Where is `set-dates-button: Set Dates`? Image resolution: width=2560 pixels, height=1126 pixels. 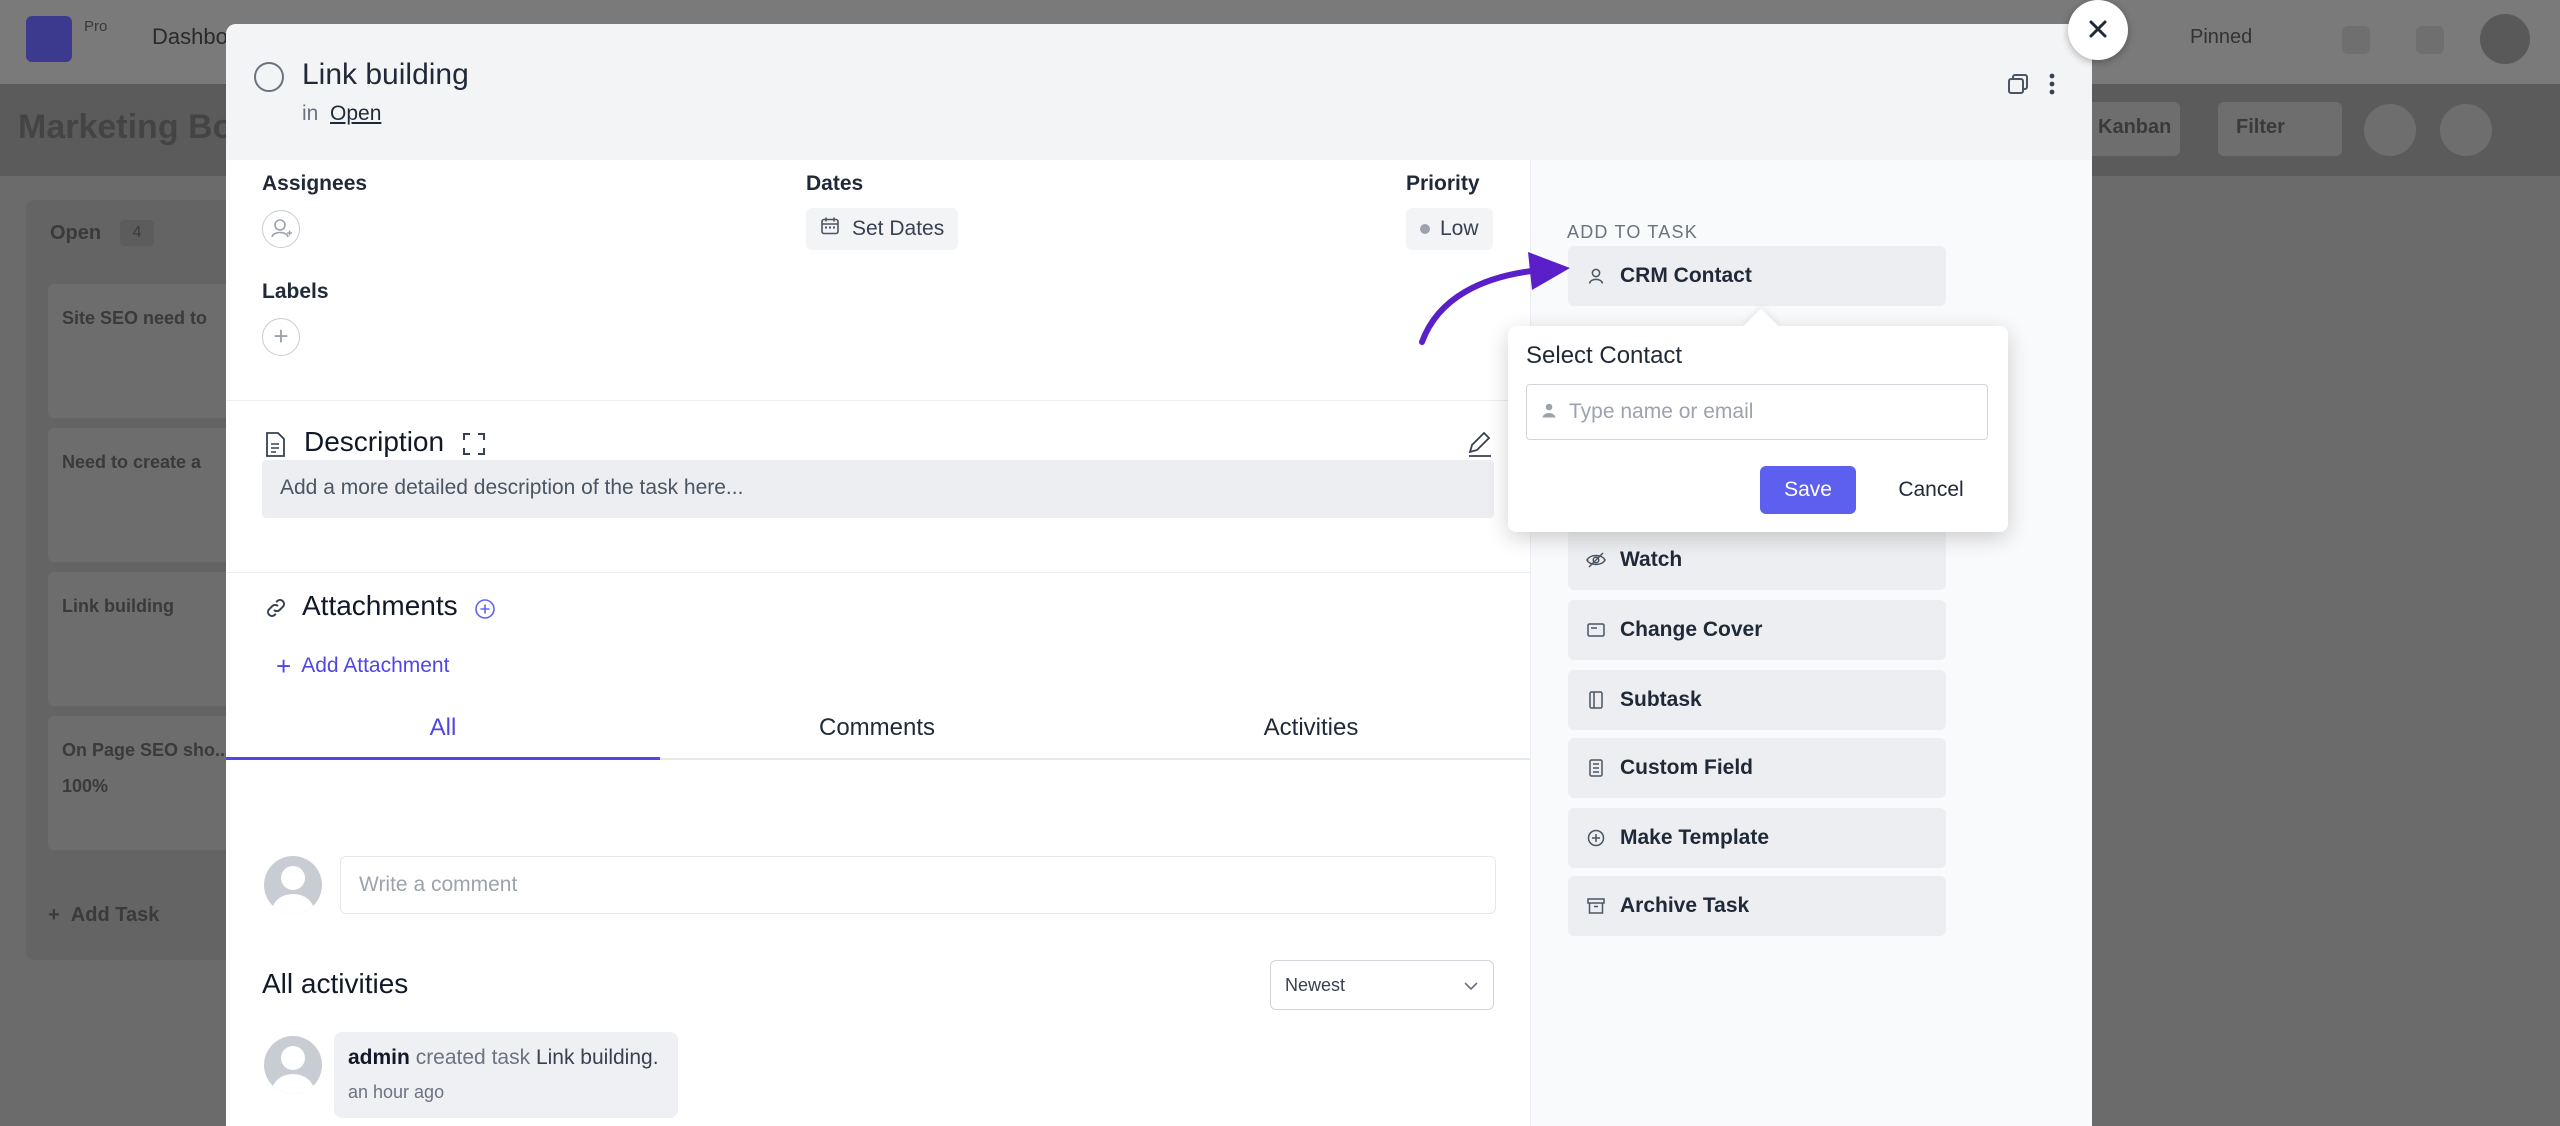
set-dates-button: Set Dates is located at coordinates (882, 229).